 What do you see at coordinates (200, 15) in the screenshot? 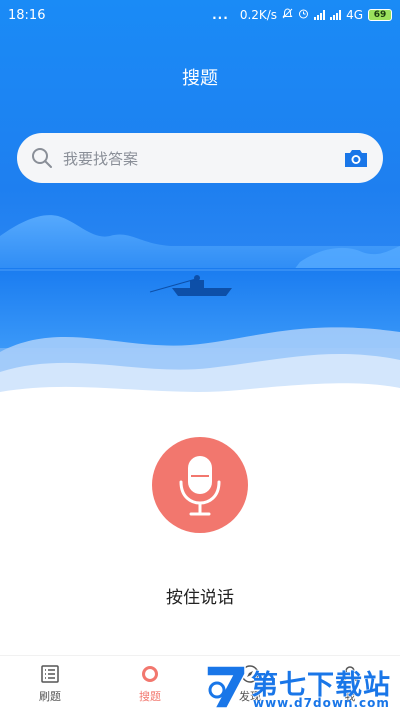
I see `status-bar: 18:16 ... 0.2K/s 4G 69` at bounding box center [200, 15].